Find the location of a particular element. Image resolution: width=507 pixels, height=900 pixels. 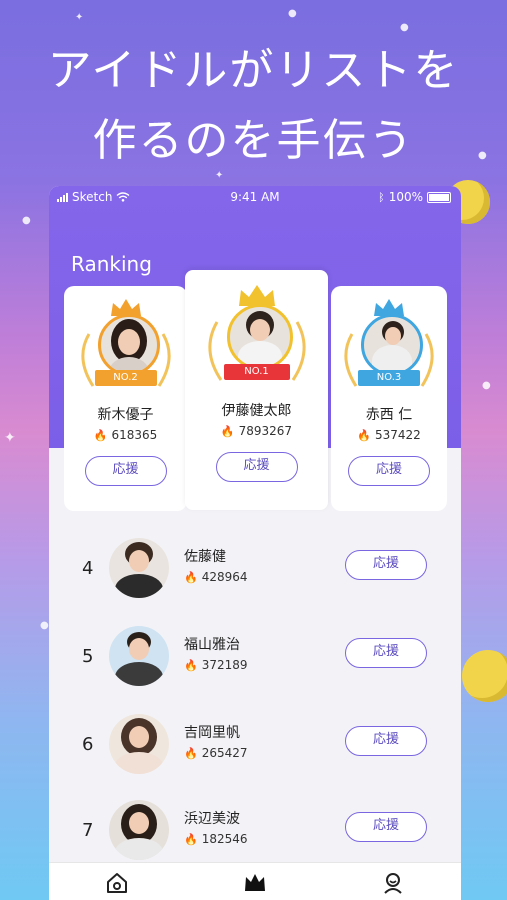

vote-count-value: 265427 is located at coordinates (224, 753).